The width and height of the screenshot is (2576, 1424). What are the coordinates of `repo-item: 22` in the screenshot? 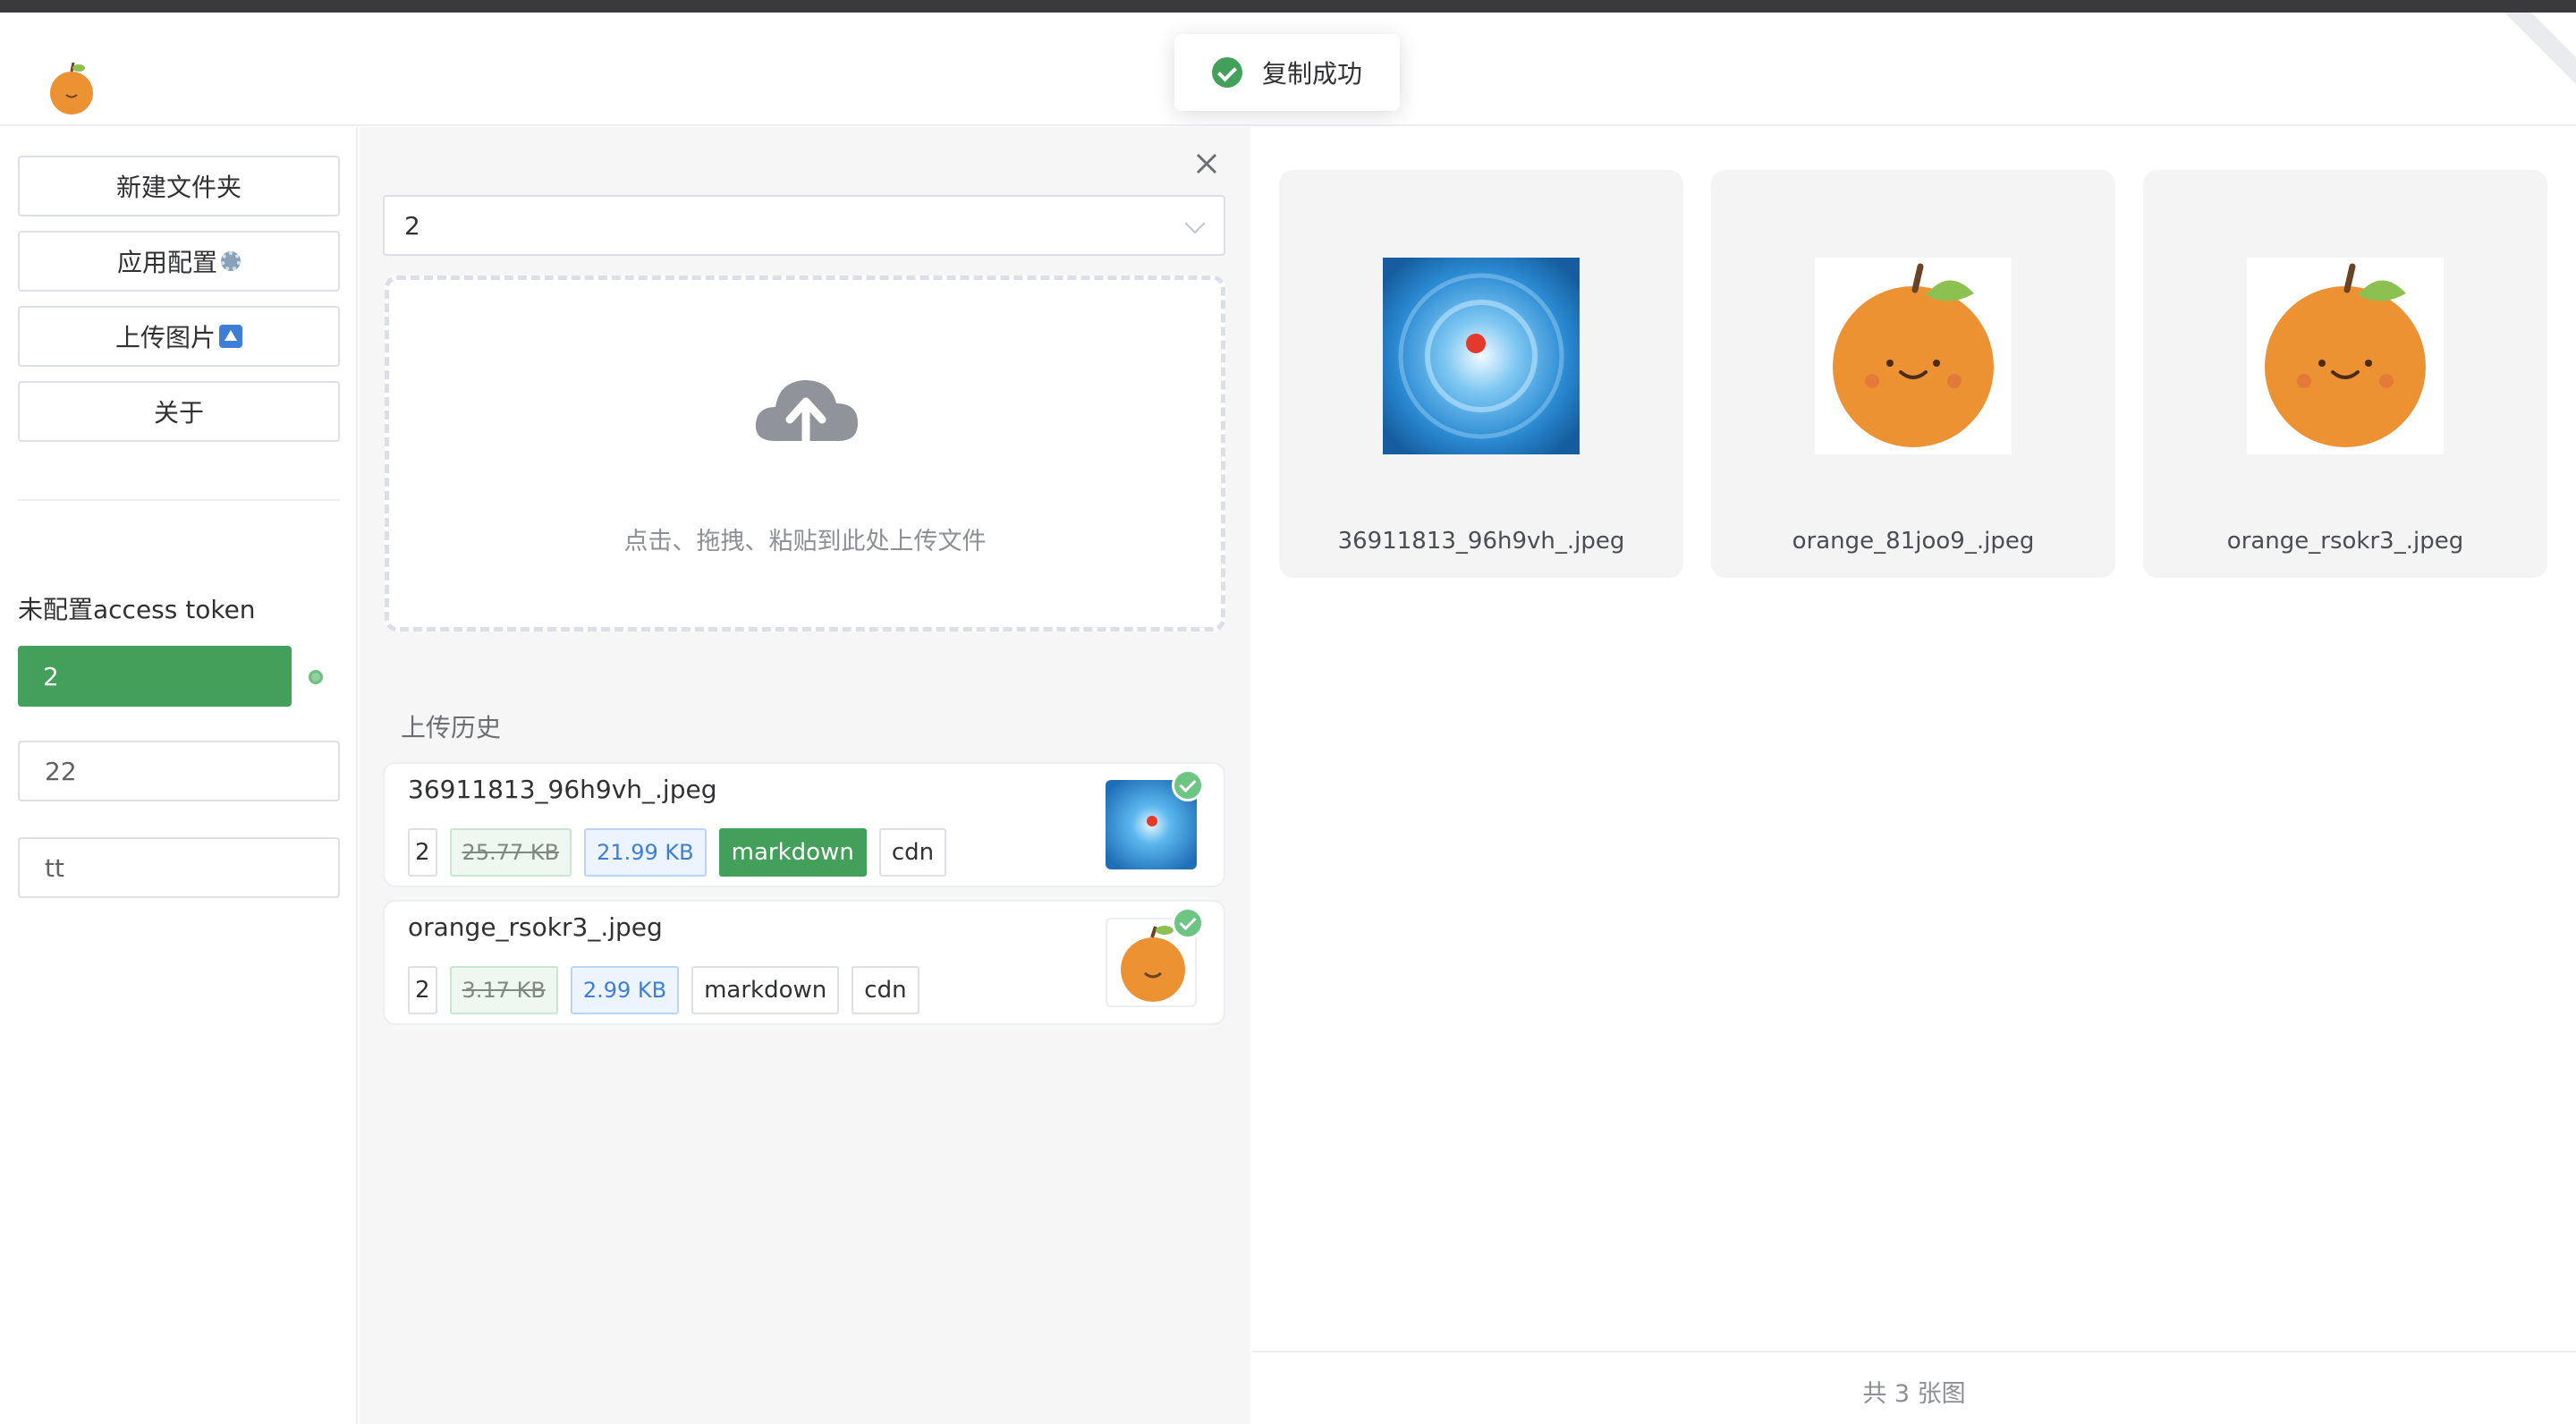 It's located at (179, 771).